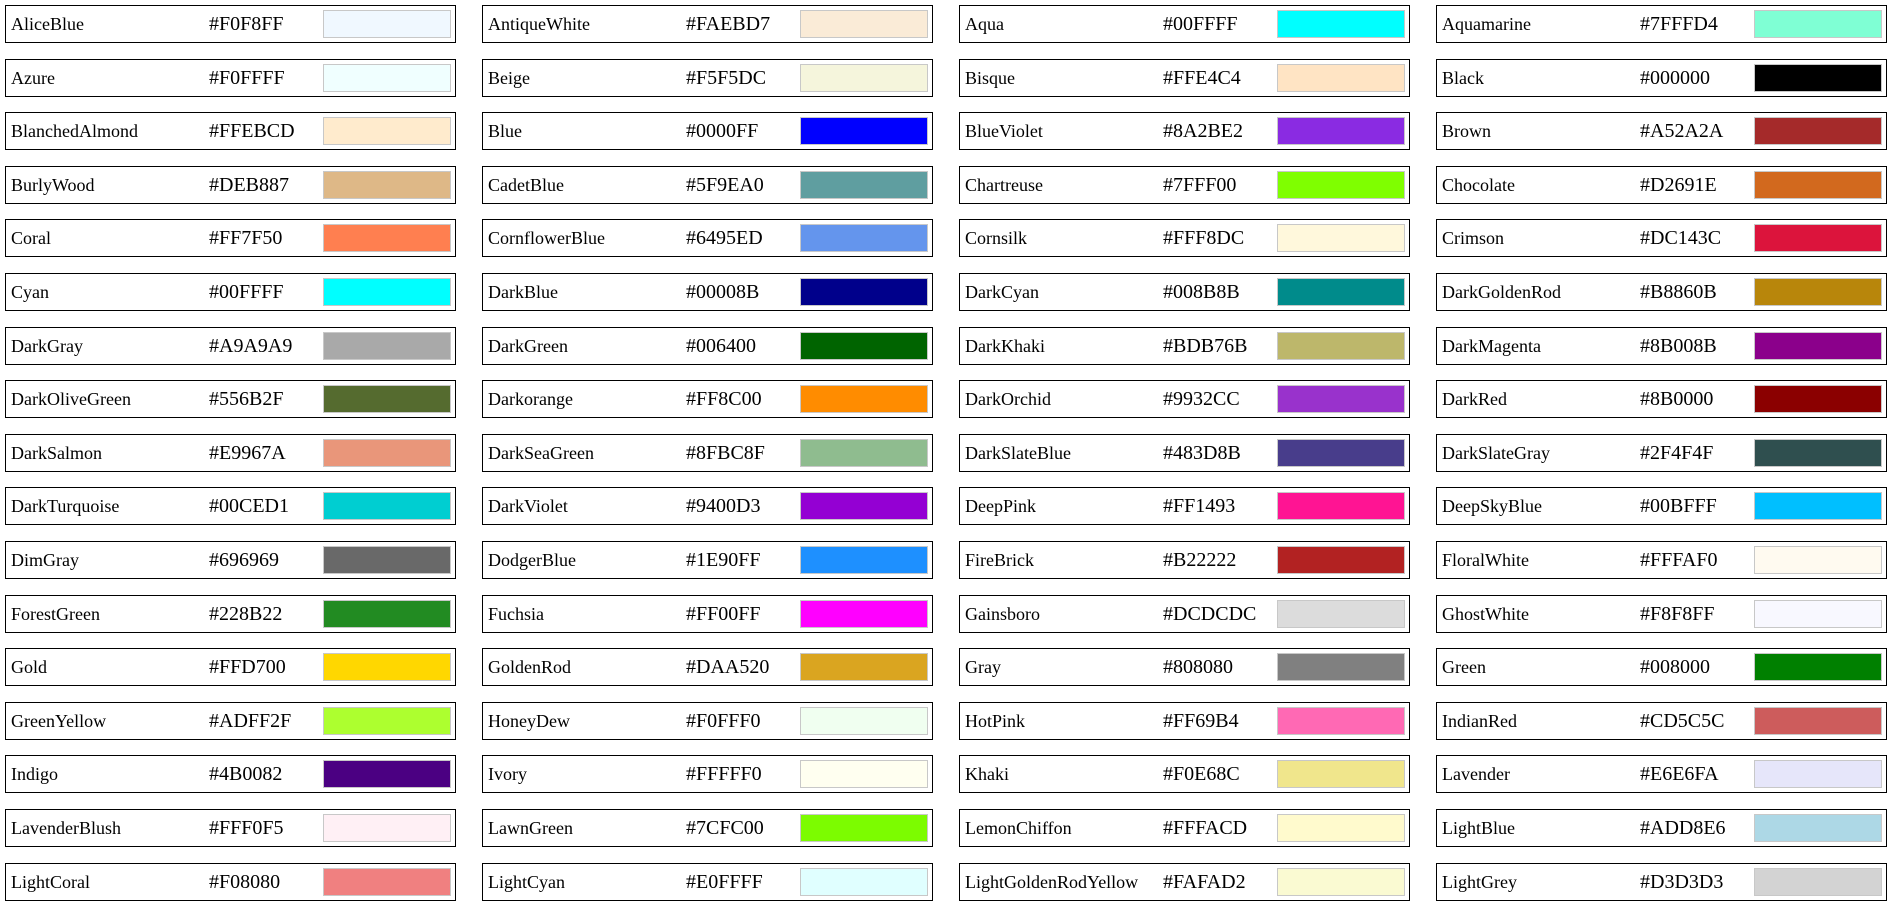 The height and width of the screenshot is (903, 1894). Describe the element at coordinates (707, 184) in the screenshot. I see `color-cell: CadetBlue #5F9EA0` at that location.